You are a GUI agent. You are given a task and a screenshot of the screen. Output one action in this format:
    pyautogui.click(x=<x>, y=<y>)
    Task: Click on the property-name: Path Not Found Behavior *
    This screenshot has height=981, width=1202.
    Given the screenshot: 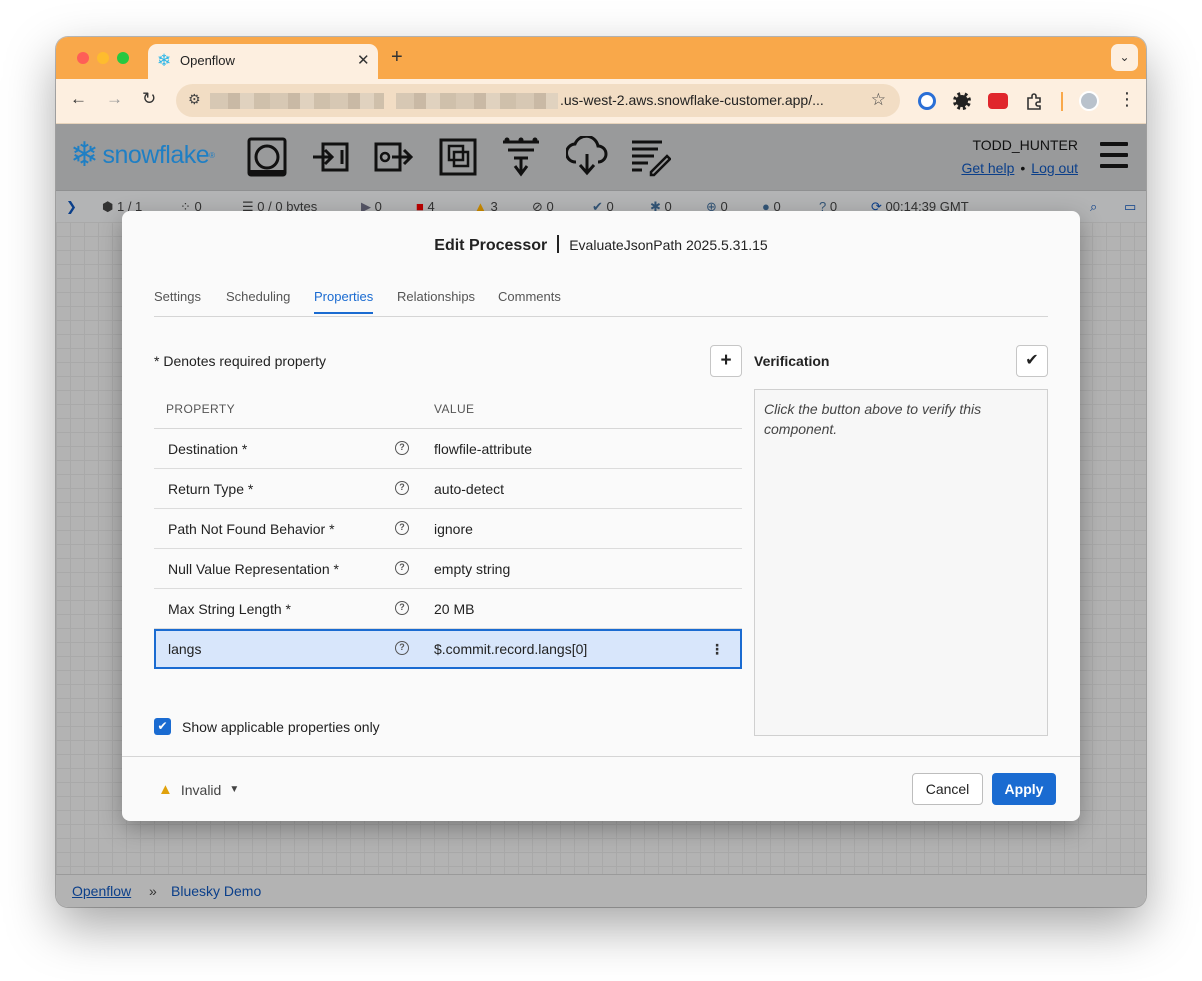 What is the action you would take?
    pyautogui.click(x=251, y=529)
    